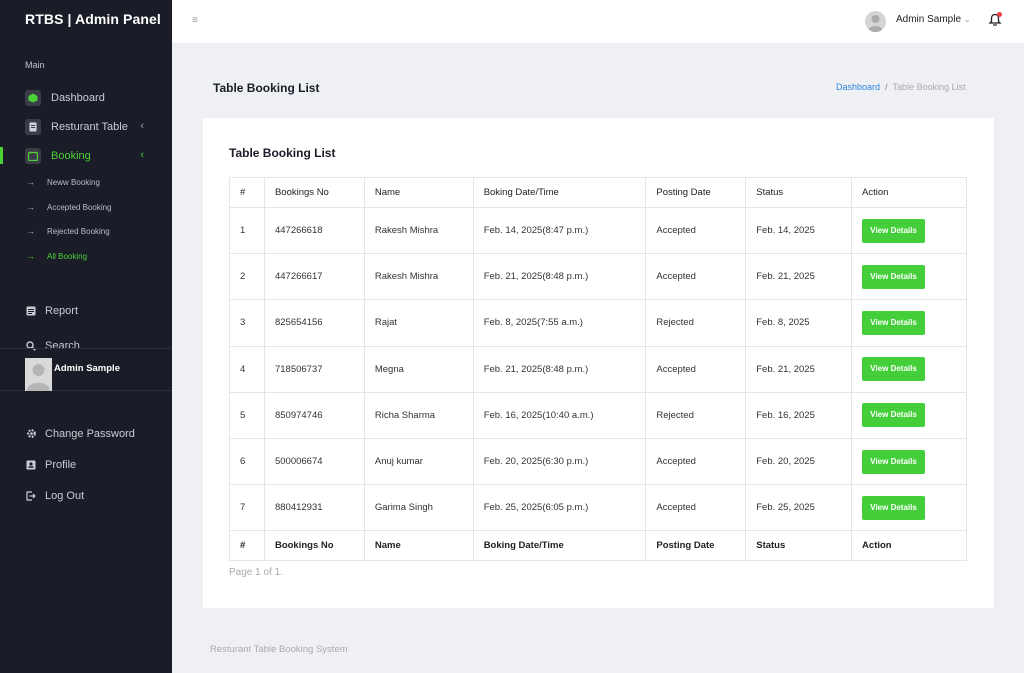 This screenshot has width=1024, height=673. What do you see at coordinates (559, 369) in the screenshot?
I see `cell-booking-datetime: Feb. 21, 2025(8:48 p.m.)` at bounding box center [559, 369].